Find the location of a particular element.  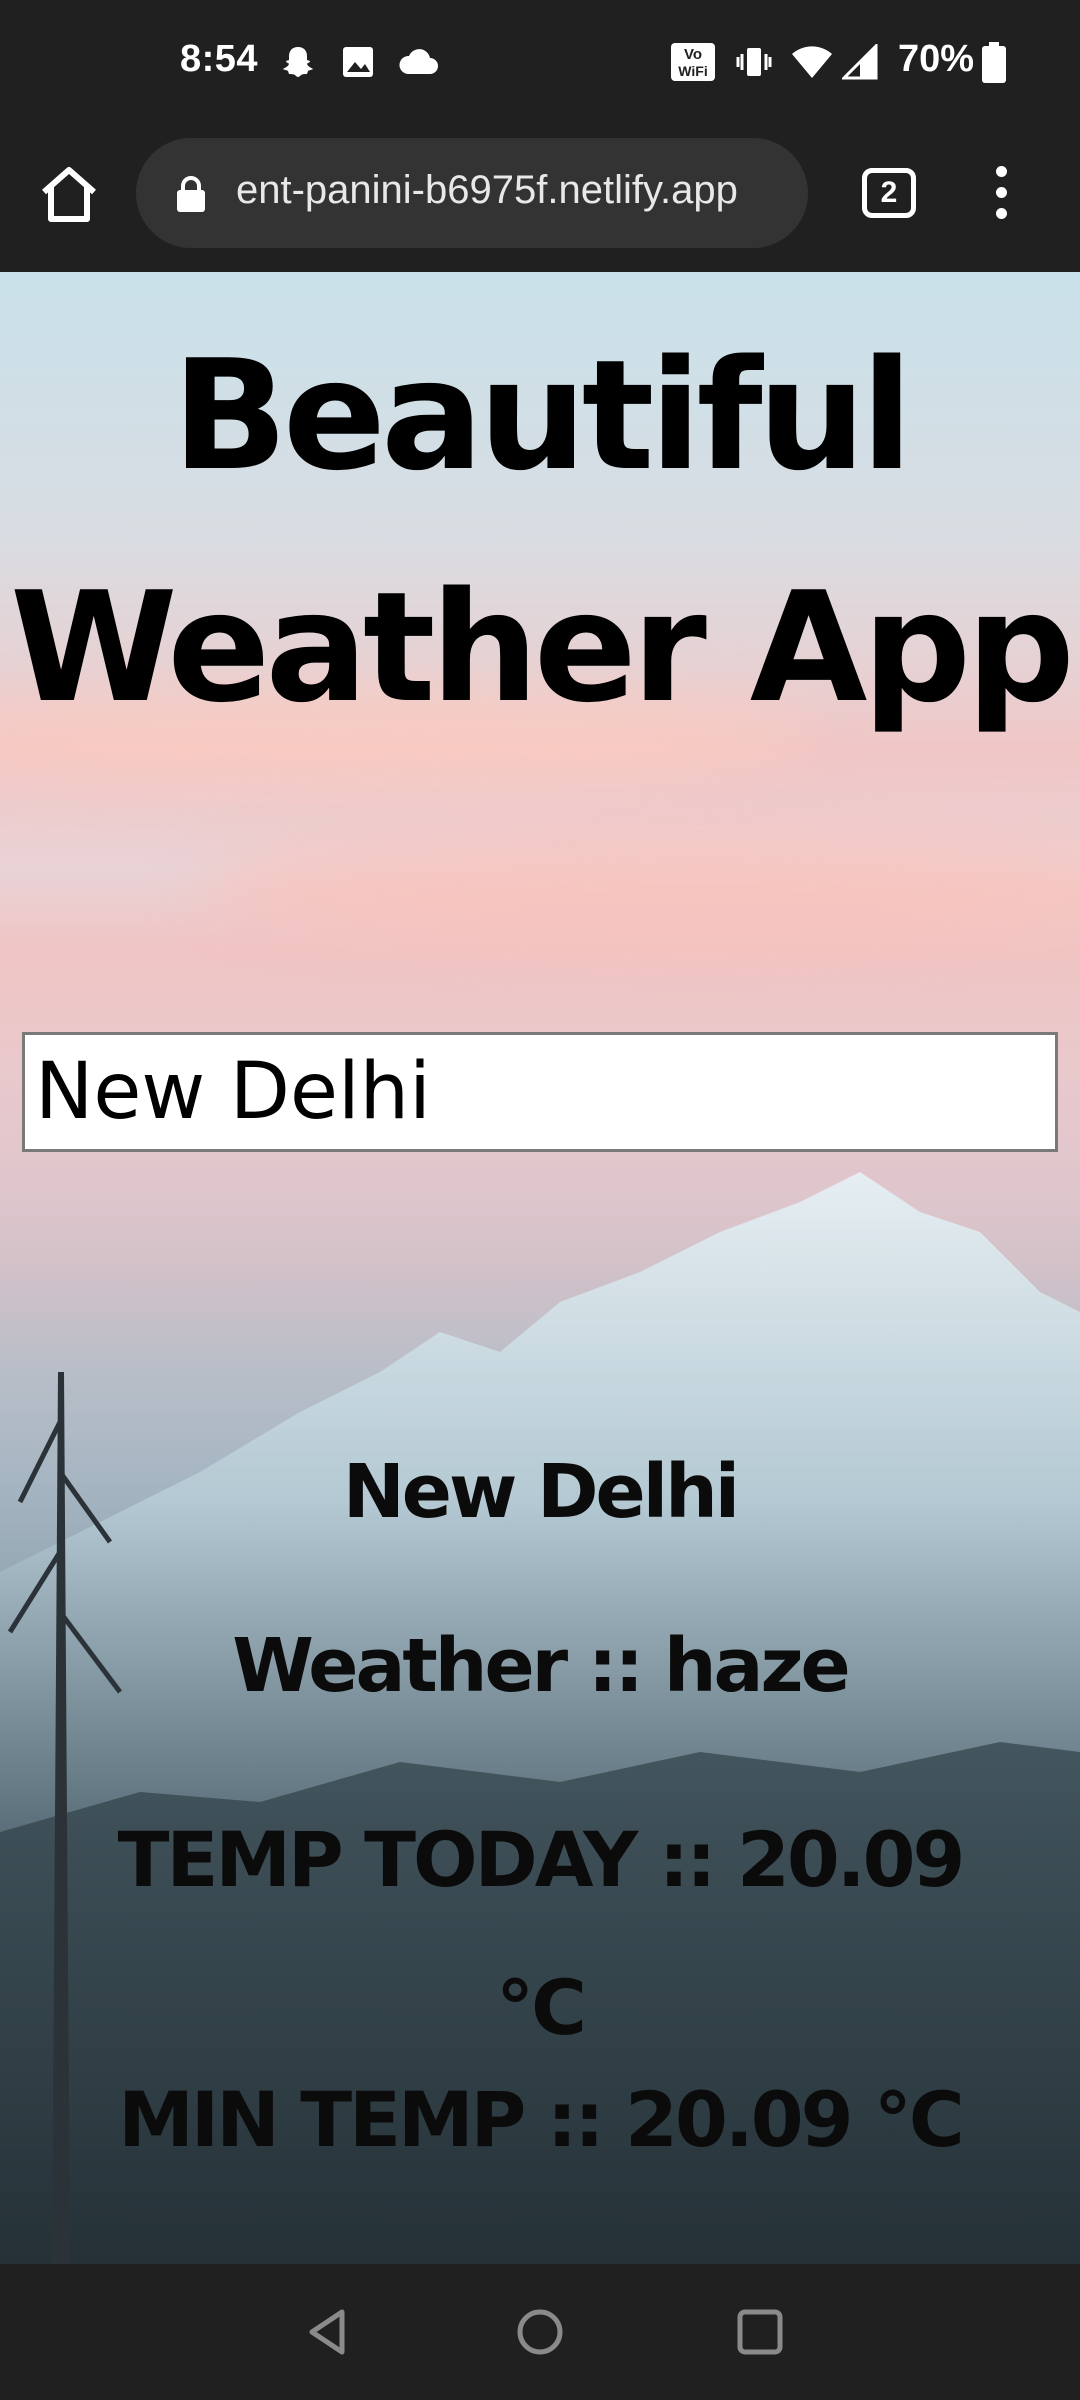

battery-percentage: 70% is located at coordinates (936, 59).